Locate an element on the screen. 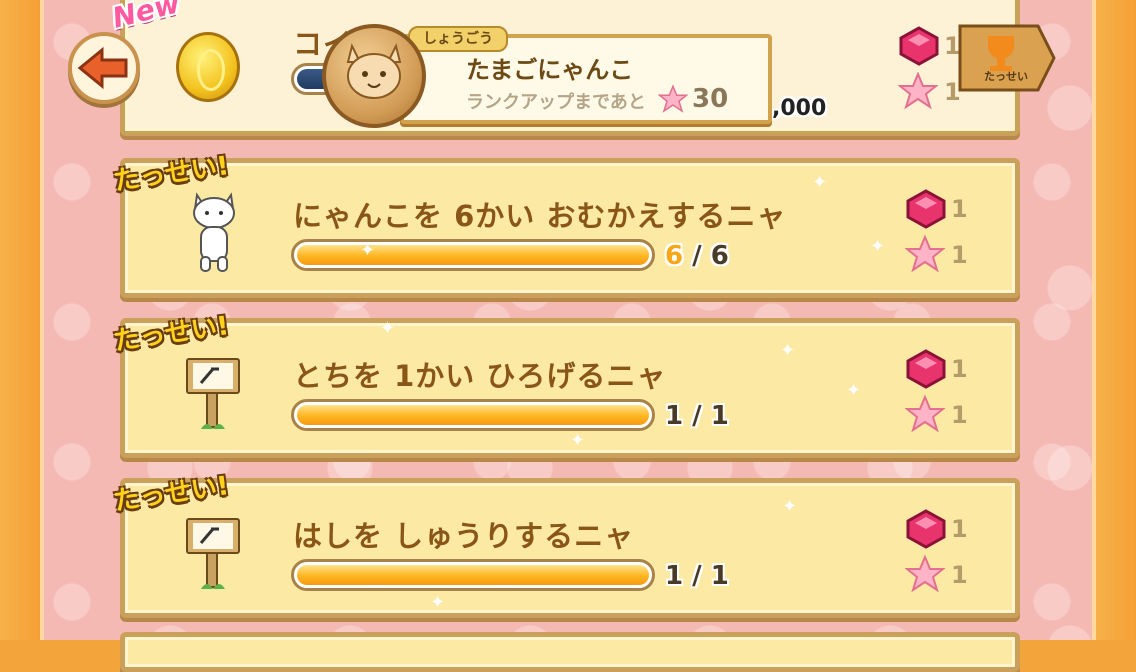  rank-star-icon is located at coordinates (673, 98).